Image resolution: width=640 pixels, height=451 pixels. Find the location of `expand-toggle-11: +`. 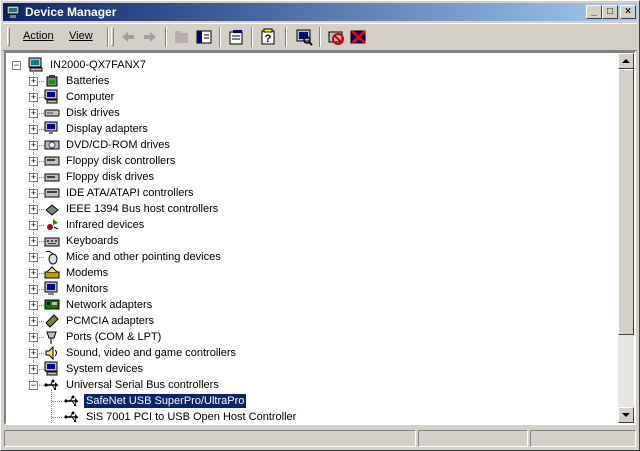

expand-toggle-11: + is located at coordinates (33, 257).